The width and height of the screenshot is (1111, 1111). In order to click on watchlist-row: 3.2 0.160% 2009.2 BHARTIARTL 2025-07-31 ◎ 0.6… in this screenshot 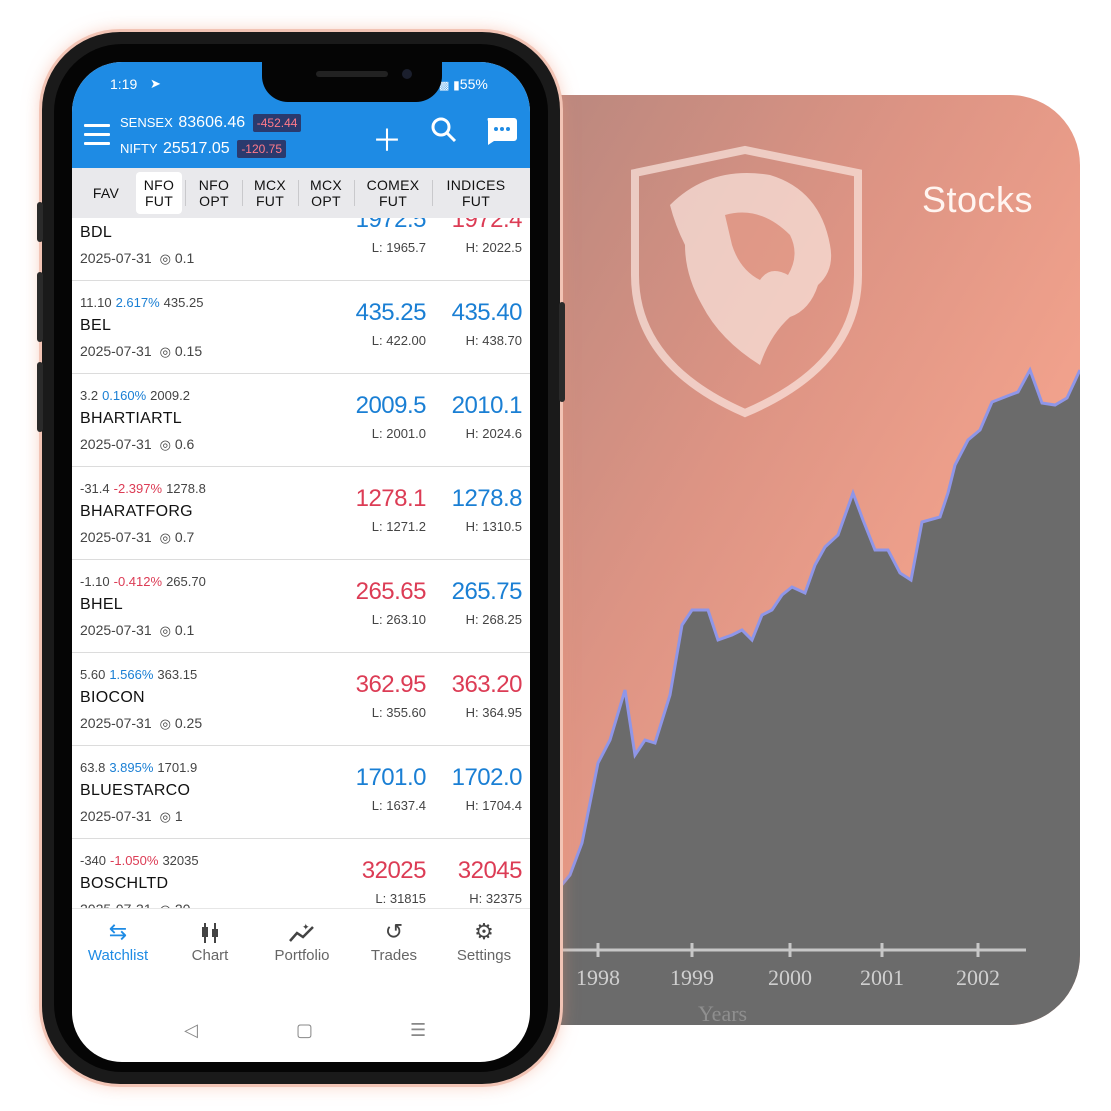, I will do `click(301, 420)`.